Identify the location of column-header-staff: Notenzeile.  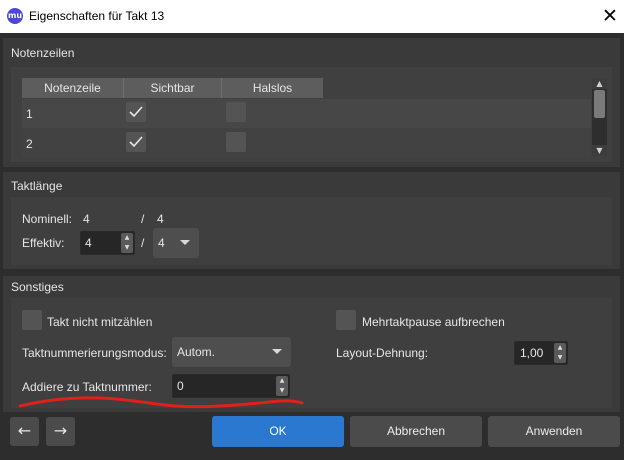
(73, 88).